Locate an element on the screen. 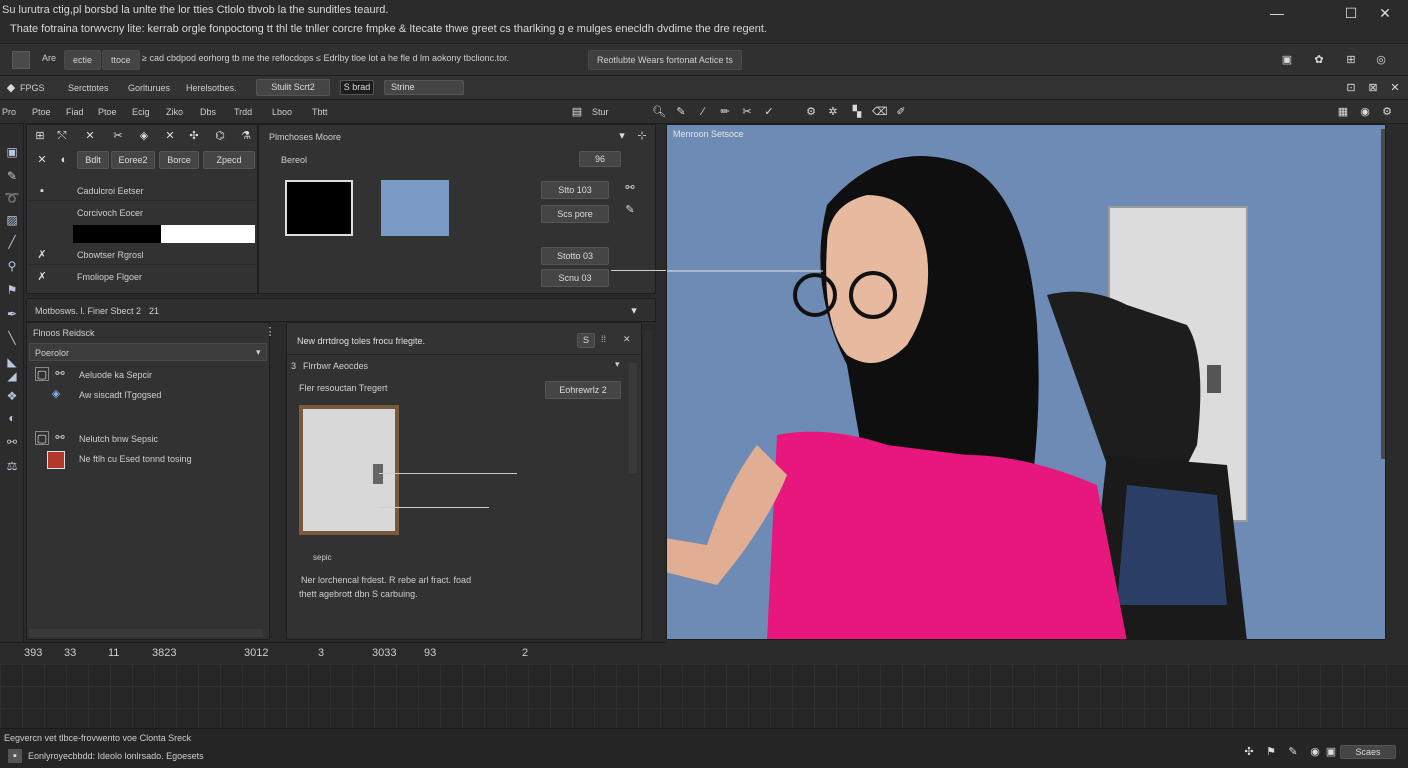  tab-bdlt: Bdlt is located at coordinates (93, 160).